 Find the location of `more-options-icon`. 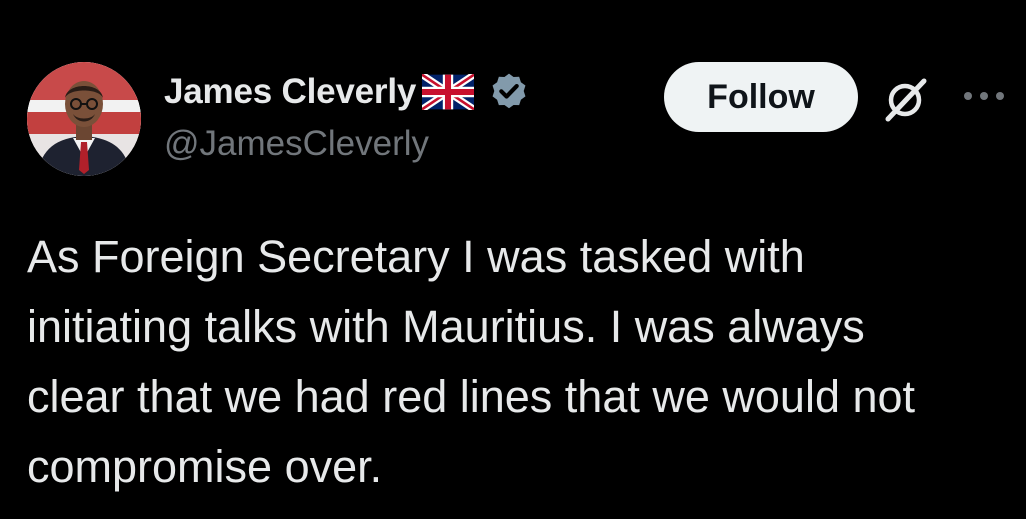

more-options-icon is located at coordinates (984, 96).